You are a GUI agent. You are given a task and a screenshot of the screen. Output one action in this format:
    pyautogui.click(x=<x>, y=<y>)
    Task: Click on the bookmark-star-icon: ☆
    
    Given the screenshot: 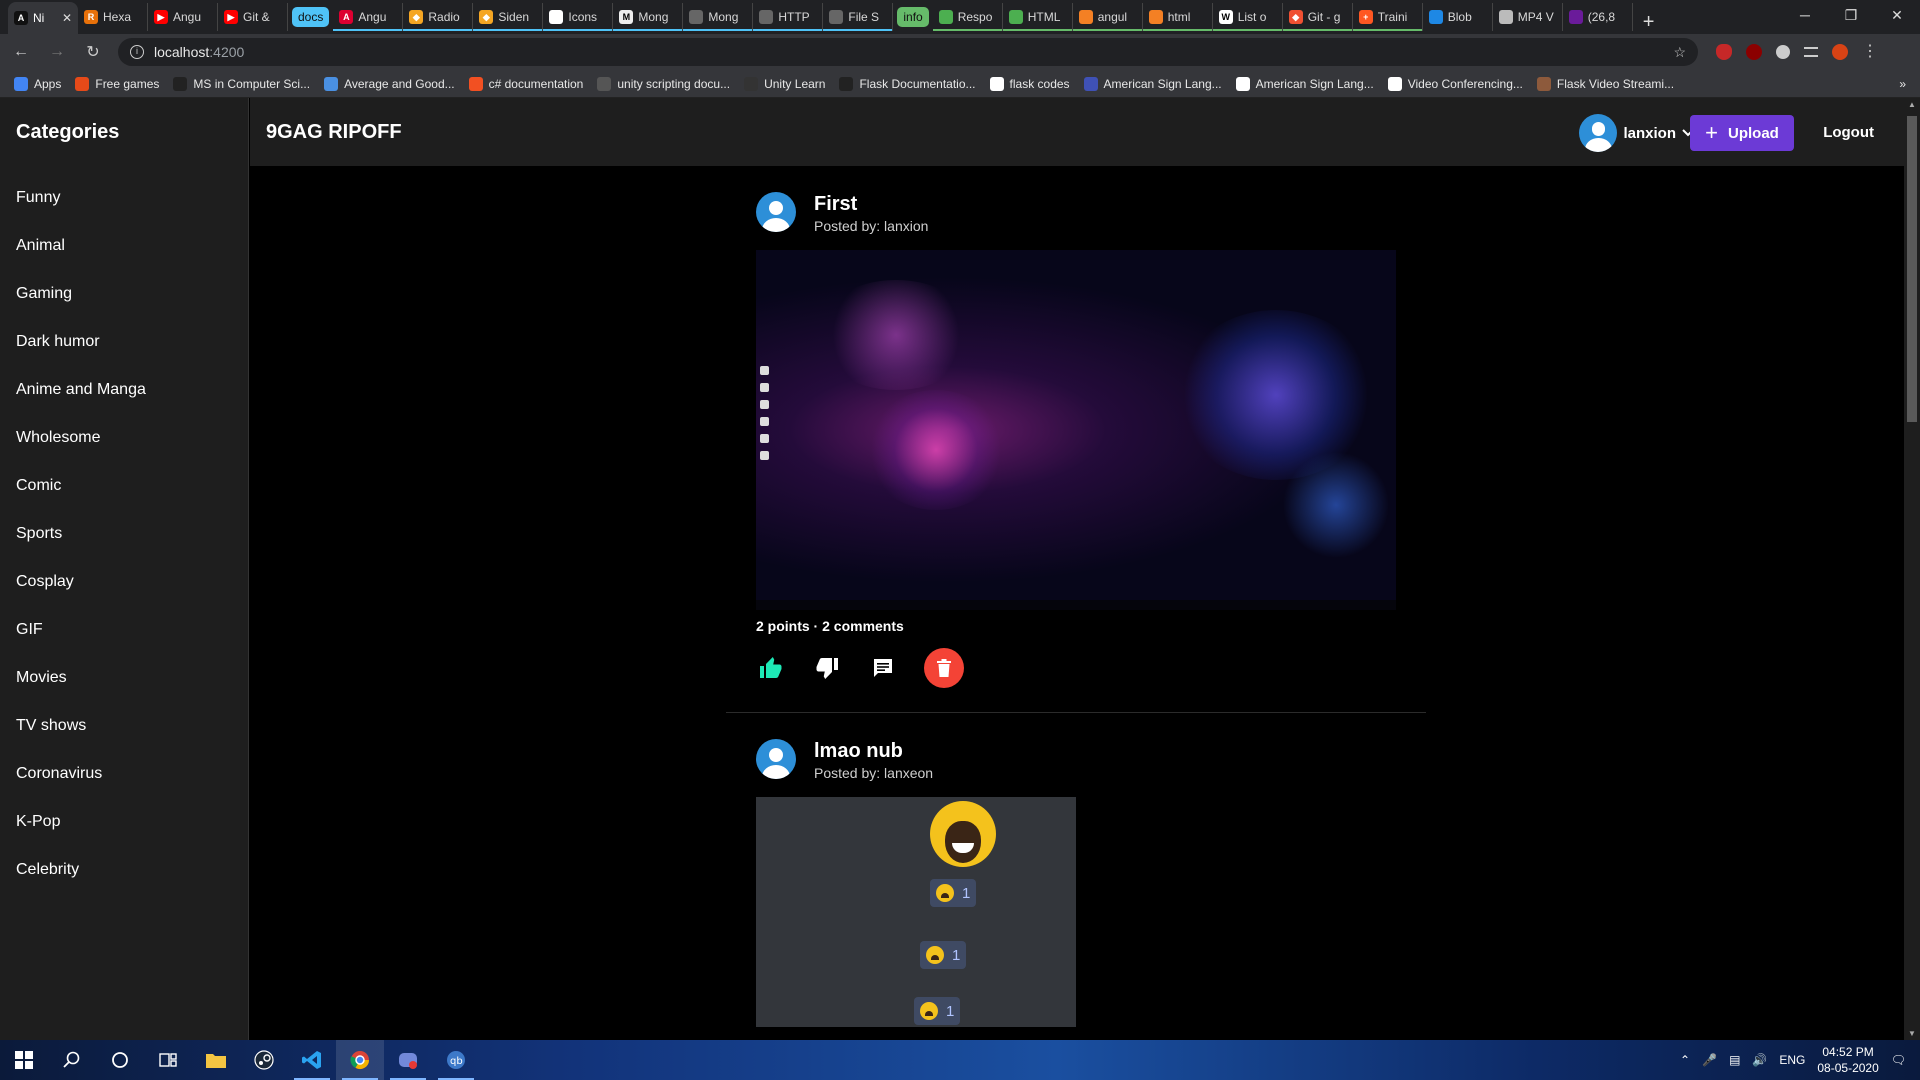 What is the action you would take?
    pyautogui.click(x=1679, y=52)
    